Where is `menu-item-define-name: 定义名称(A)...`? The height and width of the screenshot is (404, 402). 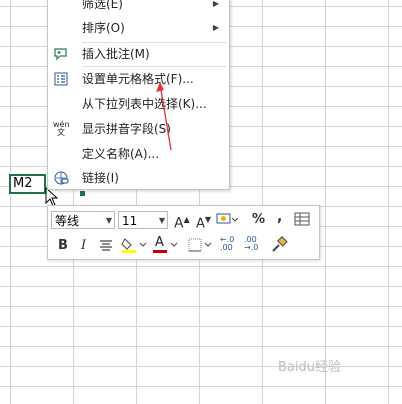
menu-item-define-name: 定义名称(A)... is located at coordinates (138, 154).